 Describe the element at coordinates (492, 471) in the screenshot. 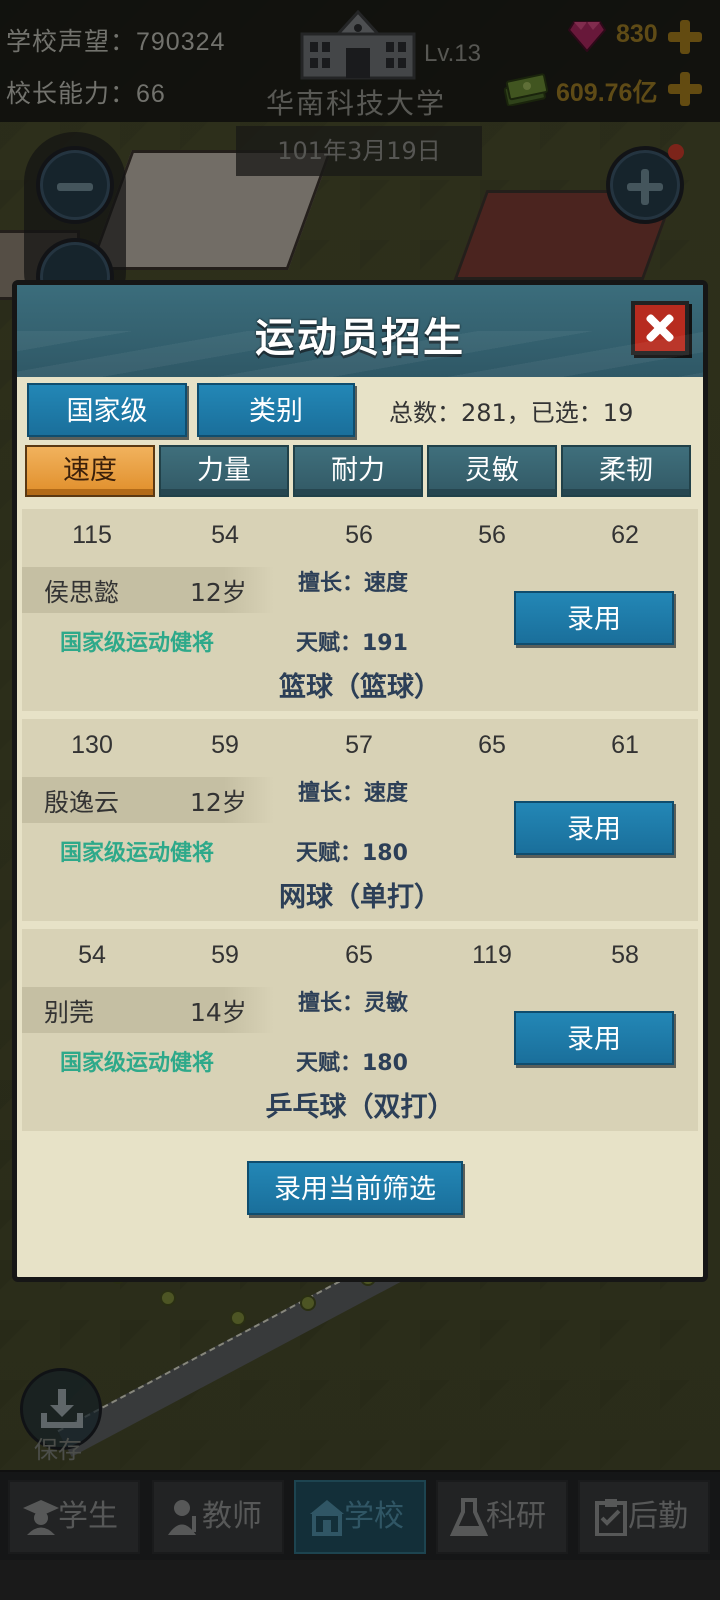

I see `tab-agility: 灵敏` at that location.